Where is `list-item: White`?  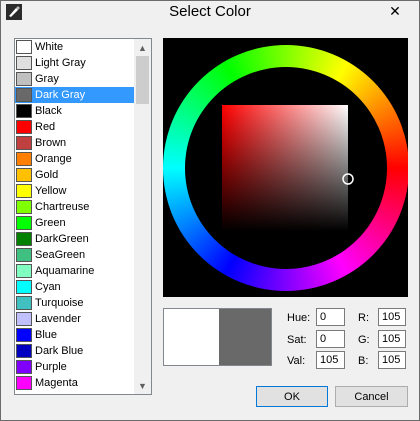
list-item: White is located at coordinates (74, 47).